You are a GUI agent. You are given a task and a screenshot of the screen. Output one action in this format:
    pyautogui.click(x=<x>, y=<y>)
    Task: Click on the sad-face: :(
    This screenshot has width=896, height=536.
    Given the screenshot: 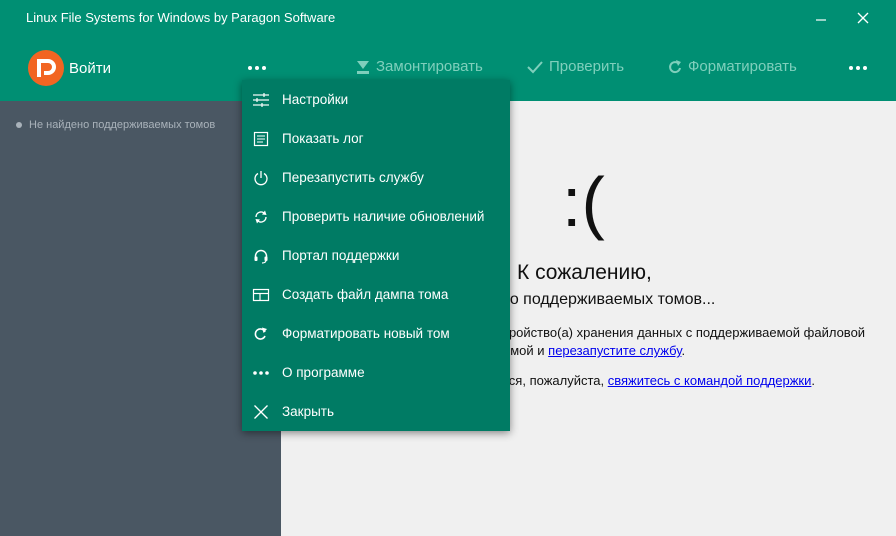 What is the action you would take?
    pyautogui.click(x=583, y=202)
    